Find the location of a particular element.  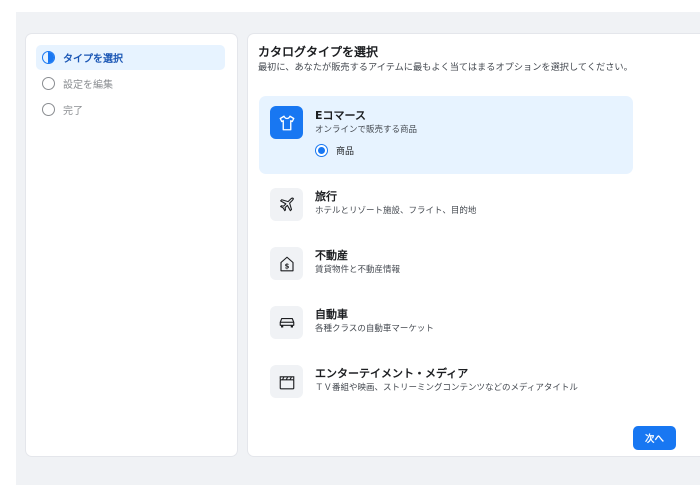

option-subtitle: 賃貸物件と不動産情報 is located at coordinates (358, 270).